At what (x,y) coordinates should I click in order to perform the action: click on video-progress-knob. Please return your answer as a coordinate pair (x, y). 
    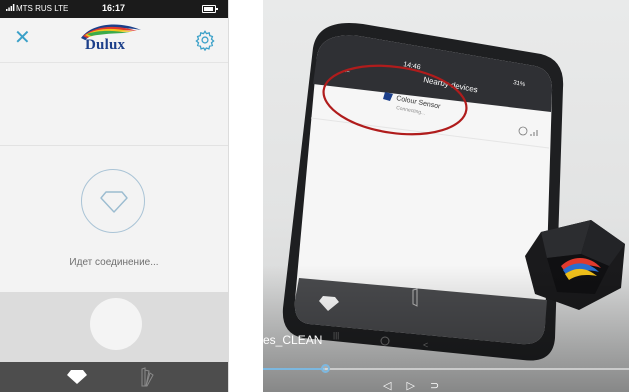
    Looking at the image, I should click on (325, 368).